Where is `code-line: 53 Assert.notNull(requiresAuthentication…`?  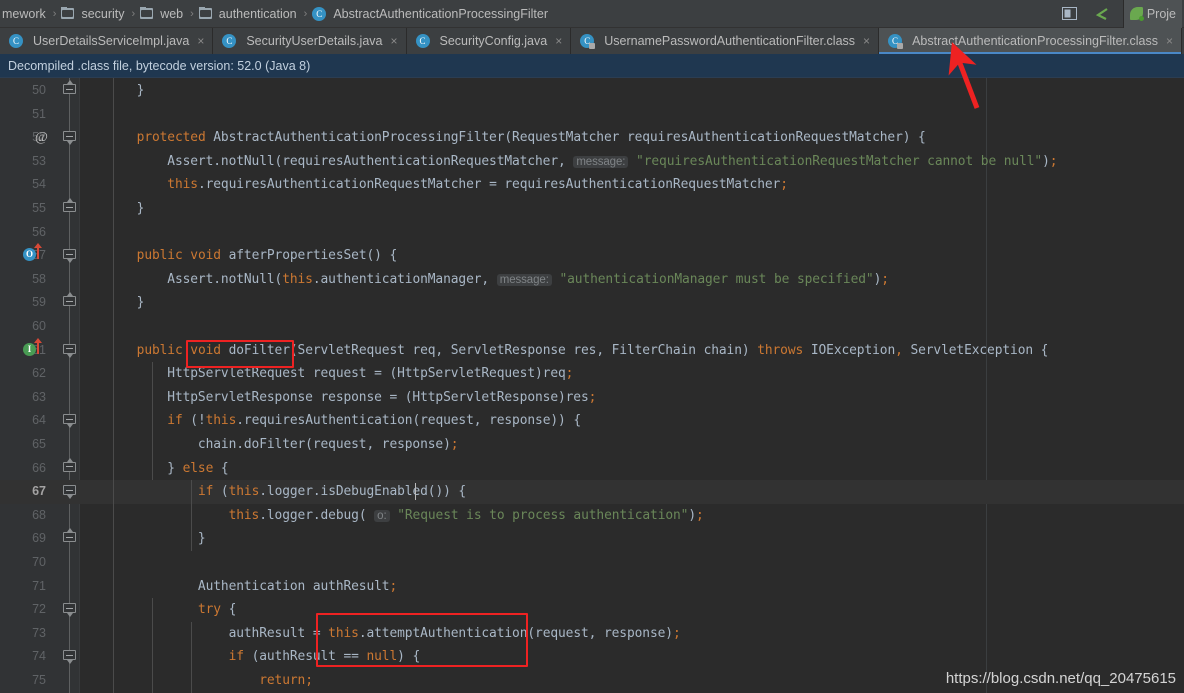
code-line: 53 Assert.notNull(requiresAuthentication… is located at coordinates (592, 162).